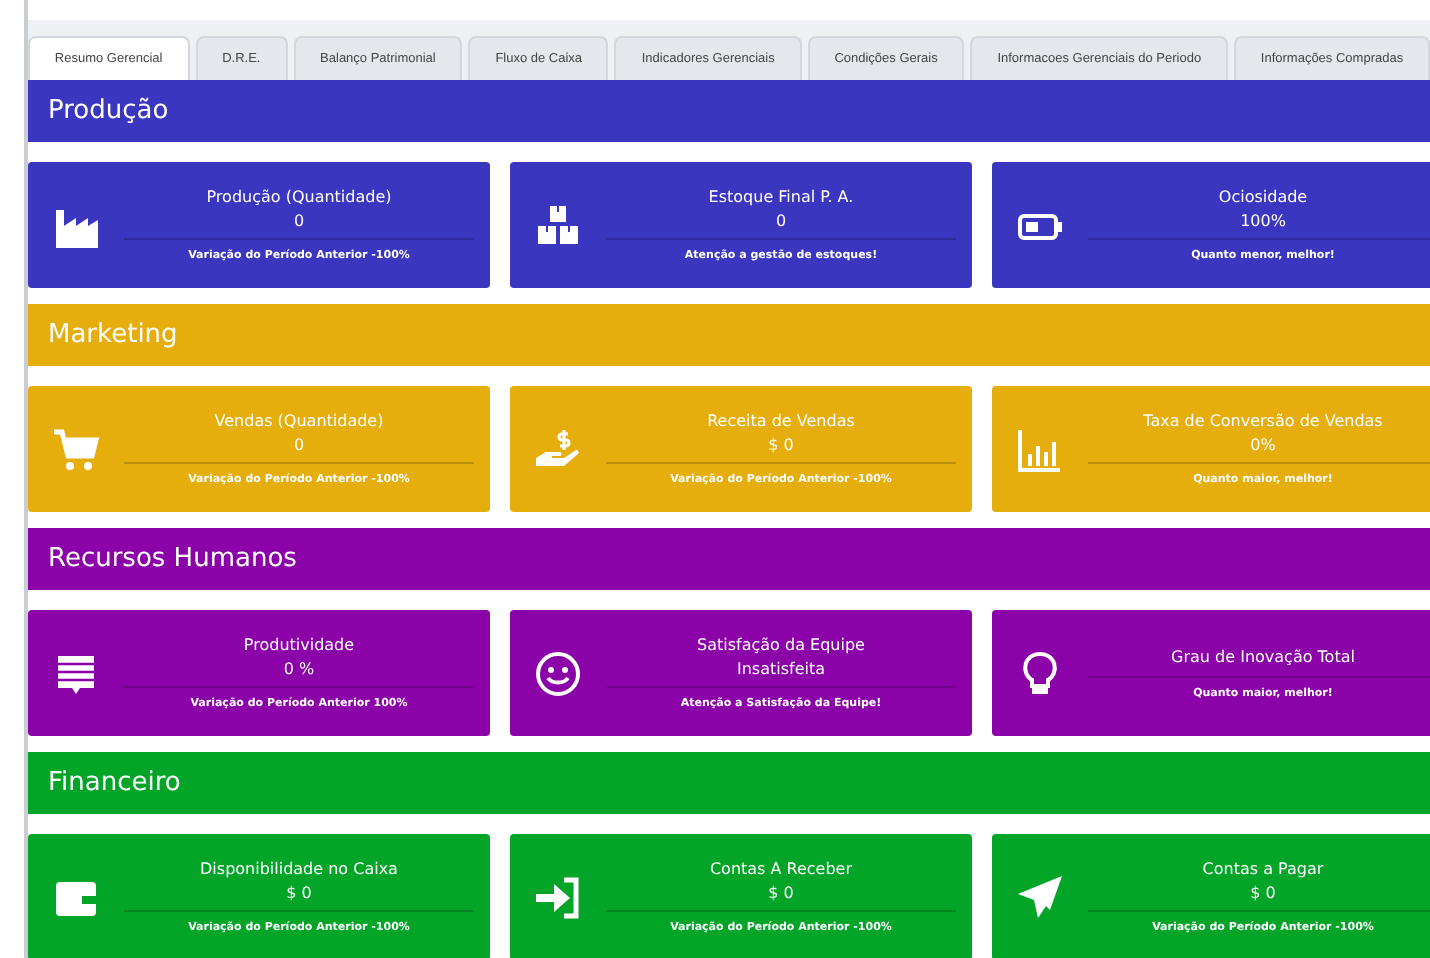 This screenshot has width=1430, height=958. What do you see at coordinates (1040, 449) in the screenshot?
I see `bar-chart-icon` at bounding box center [1040, 449].